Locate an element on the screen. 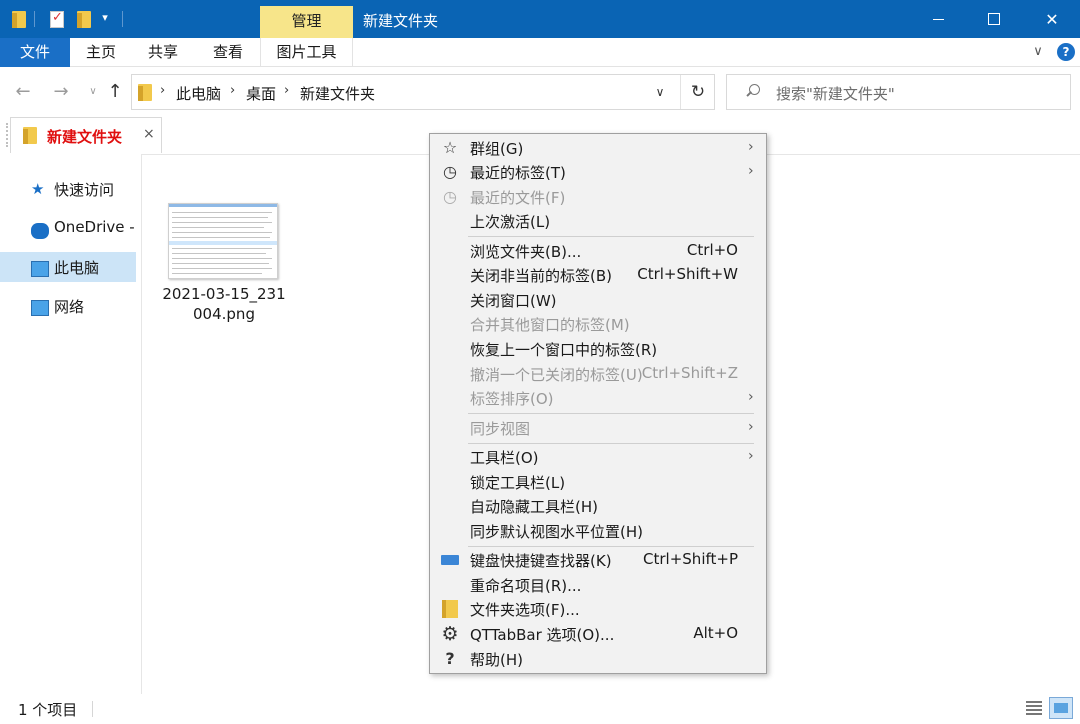  nav-item-network: 网络 is located at coordinates (68, 306).